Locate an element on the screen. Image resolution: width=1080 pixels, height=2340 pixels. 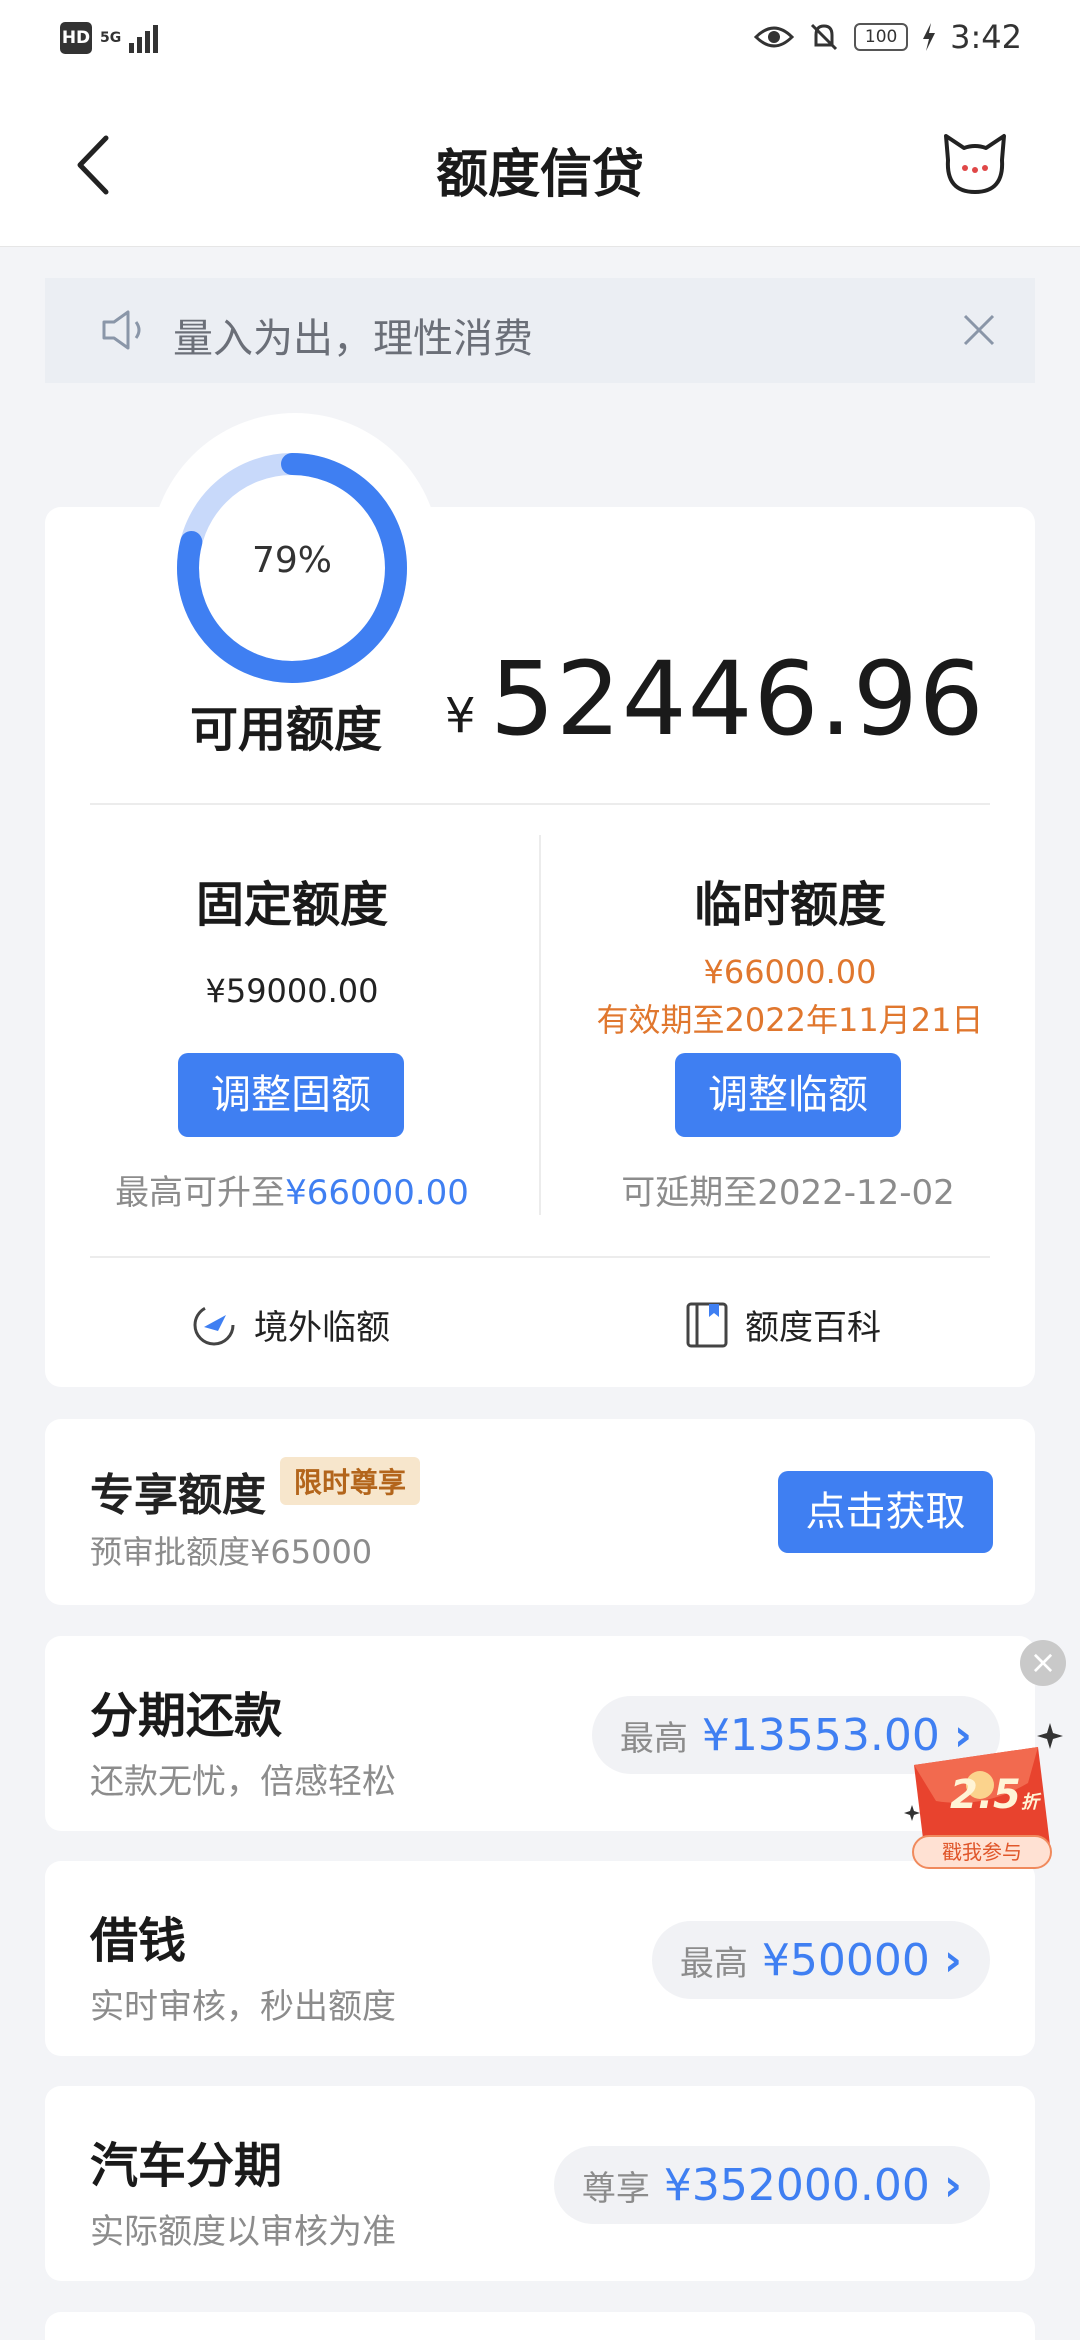
adjust-temp-button: 调整临额 is located at coordinates (788, 1095).